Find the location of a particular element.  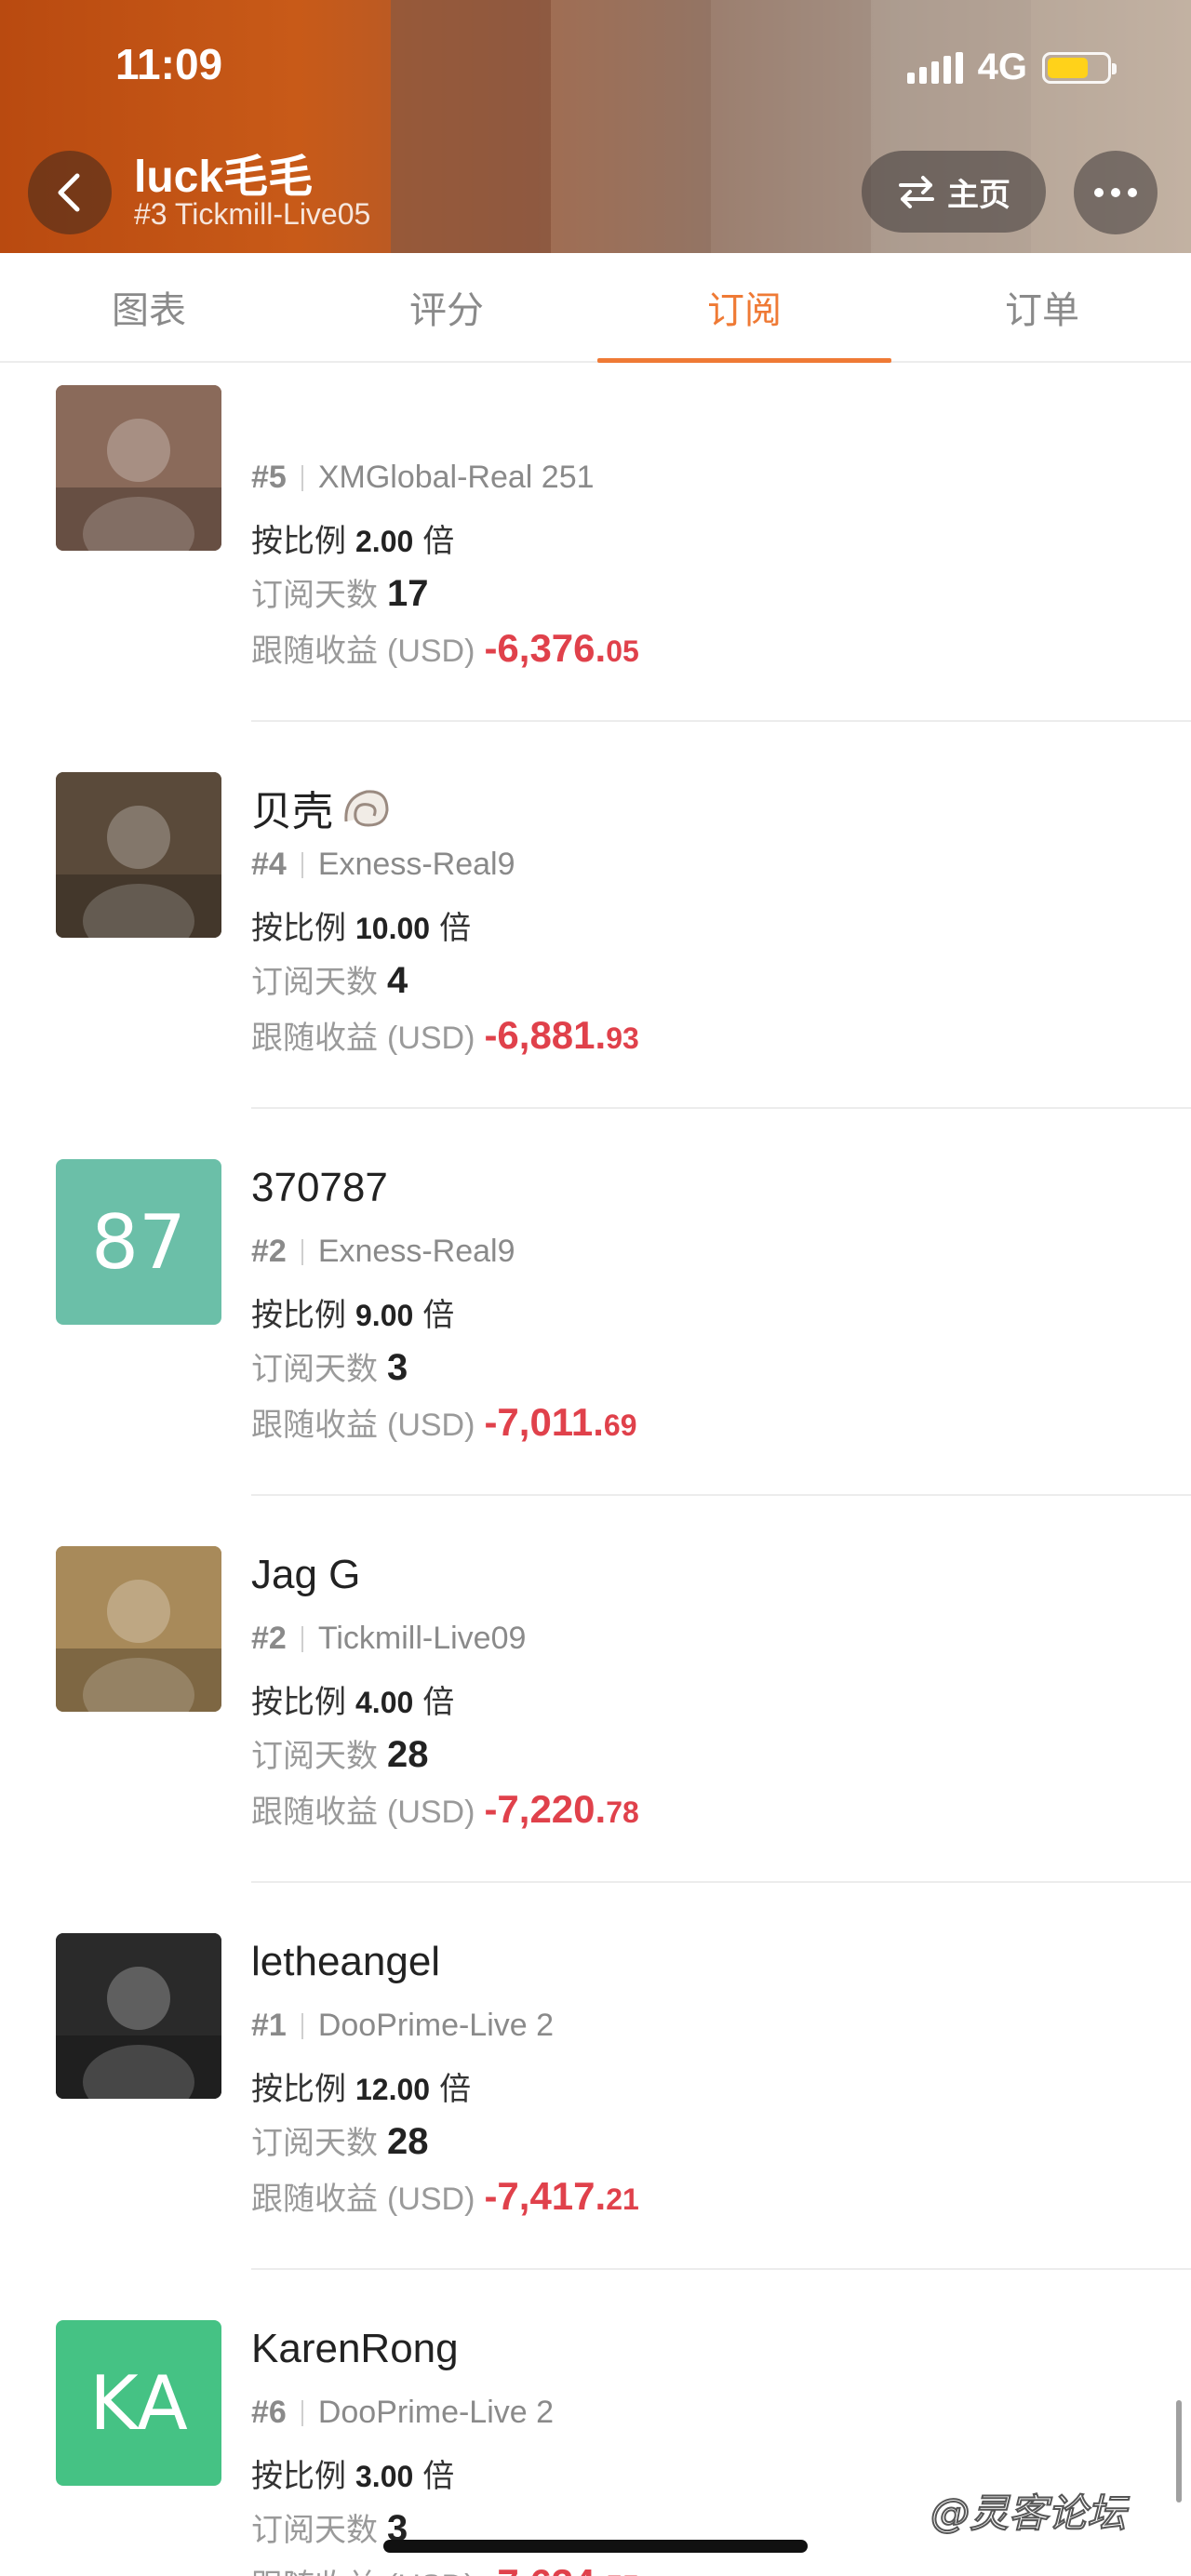

ratio-value: 2.00 is located at coordinates (384, 541).